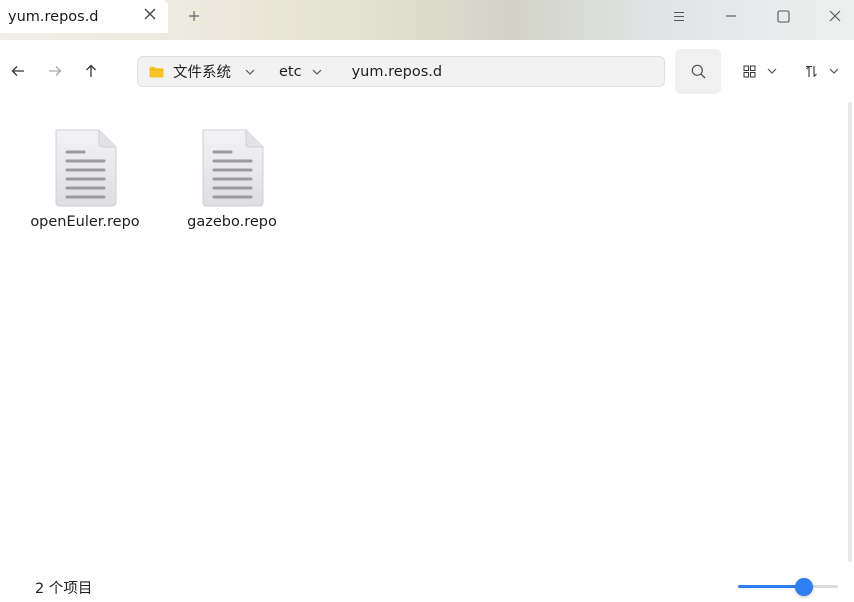 The width and height of the screenshot is (854, 602). What do you see at coordinates (679, 16) in the screenshot?
I see `hamburger-menu-icon` at bounding box center [679, 16].